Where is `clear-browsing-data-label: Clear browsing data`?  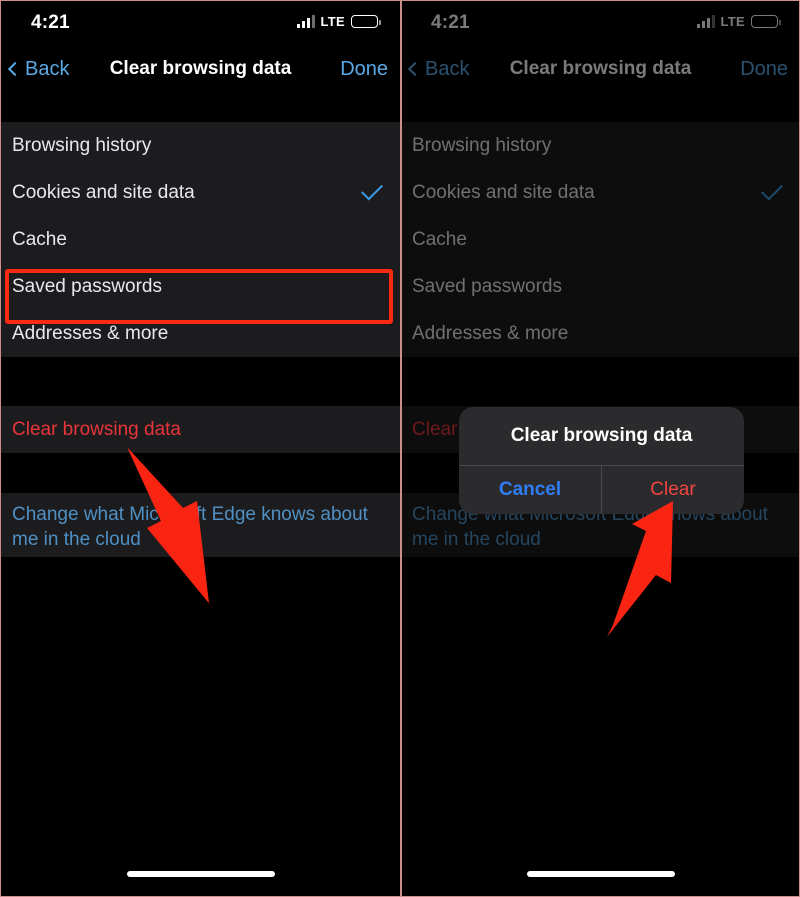
clear-browsing-data-label: Clear browsing data is located at coordinates (96, 429).